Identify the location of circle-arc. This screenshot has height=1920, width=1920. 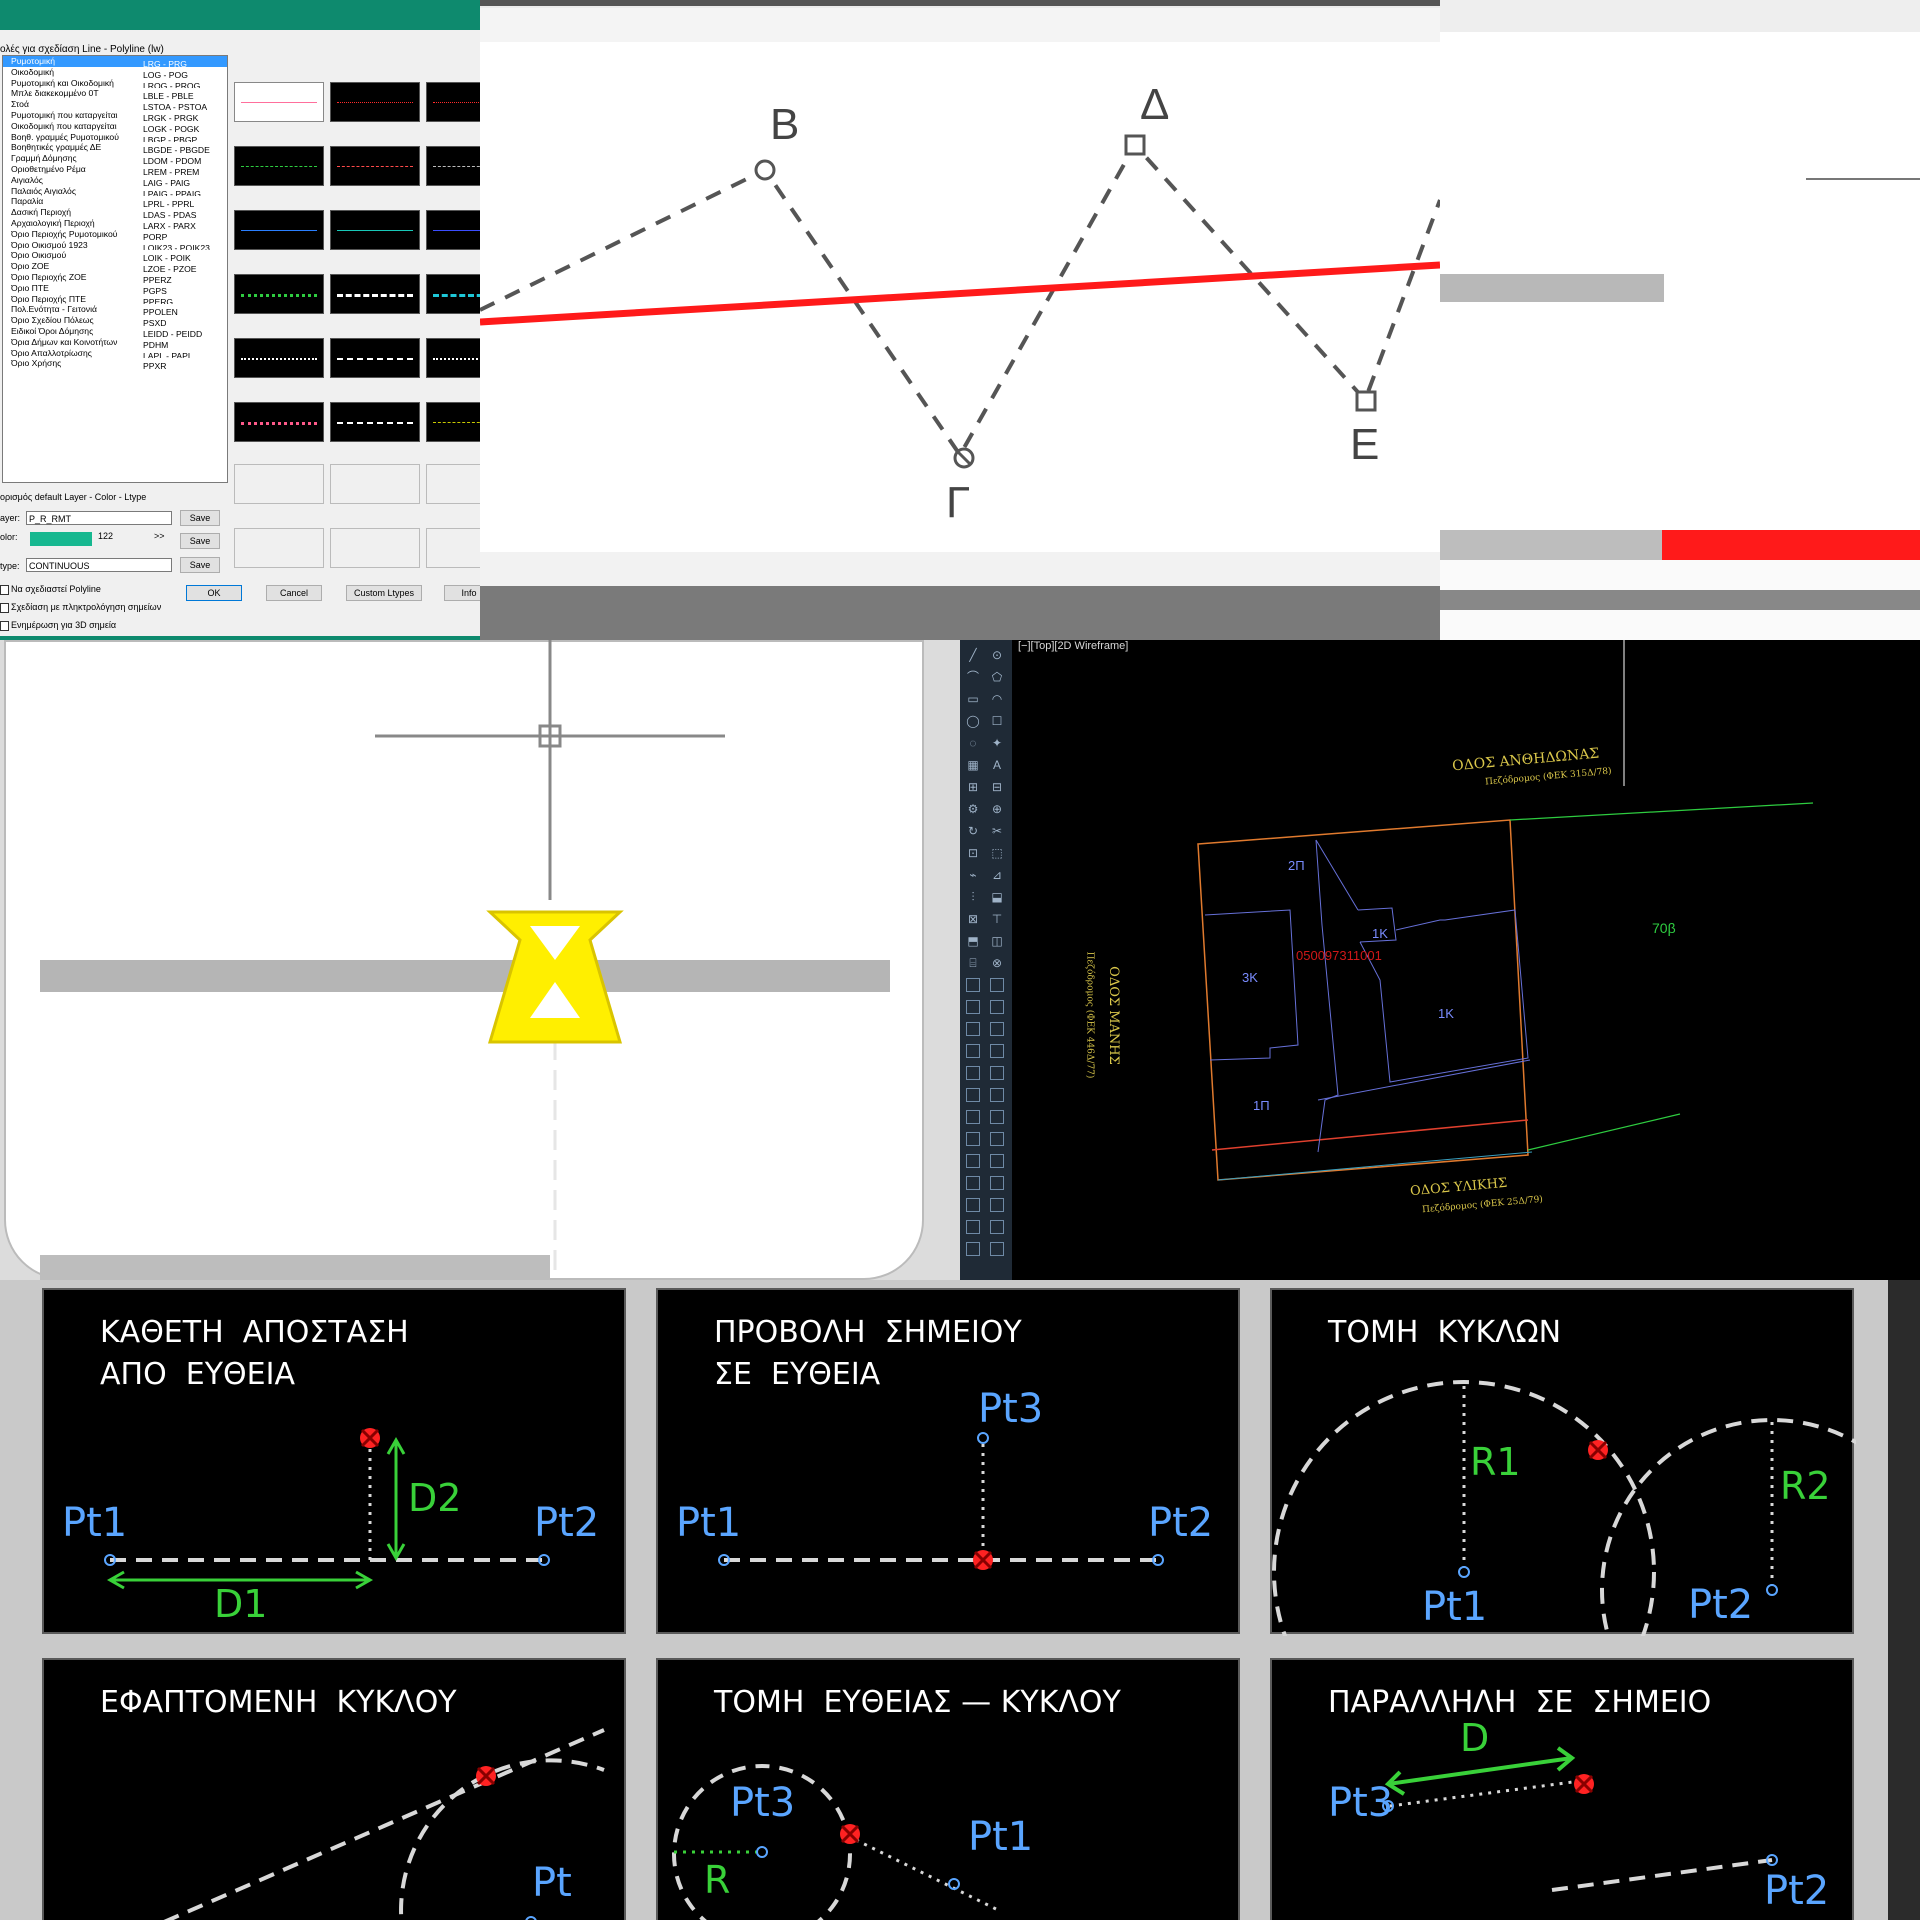
(502, 1839).